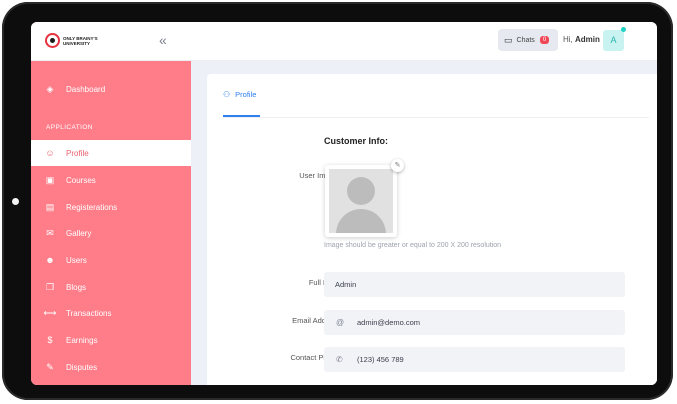 Image resolution: width=677 pixels, height=404 pixels. I want to click on sidebar-item-disputes: ✎ Disputes, so click(111, 367).